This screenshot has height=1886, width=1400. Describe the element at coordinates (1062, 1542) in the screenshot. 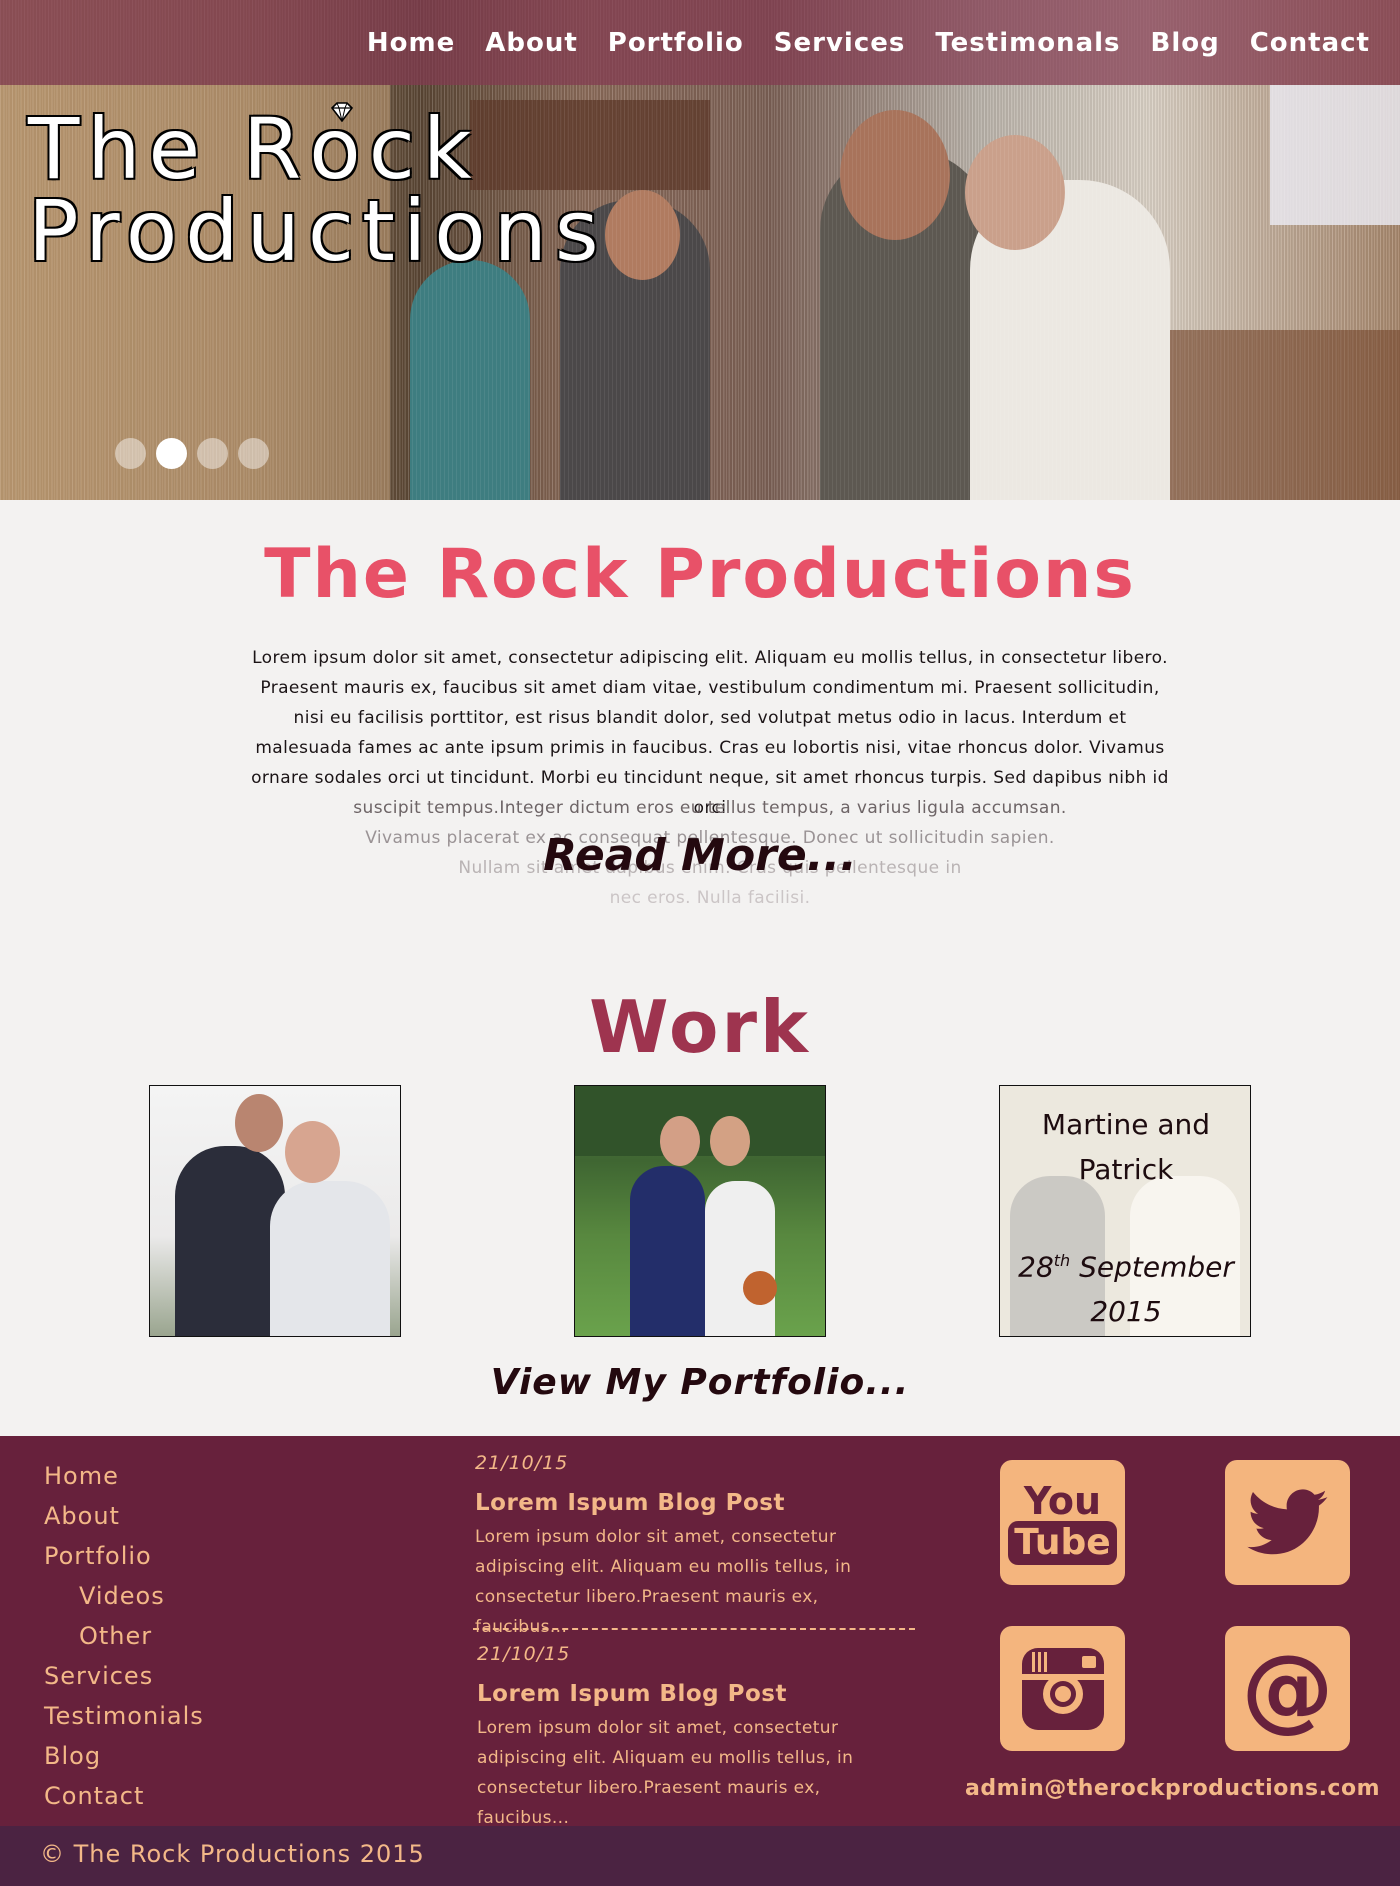

I see `youtube-logo-text: Tube` at that location.